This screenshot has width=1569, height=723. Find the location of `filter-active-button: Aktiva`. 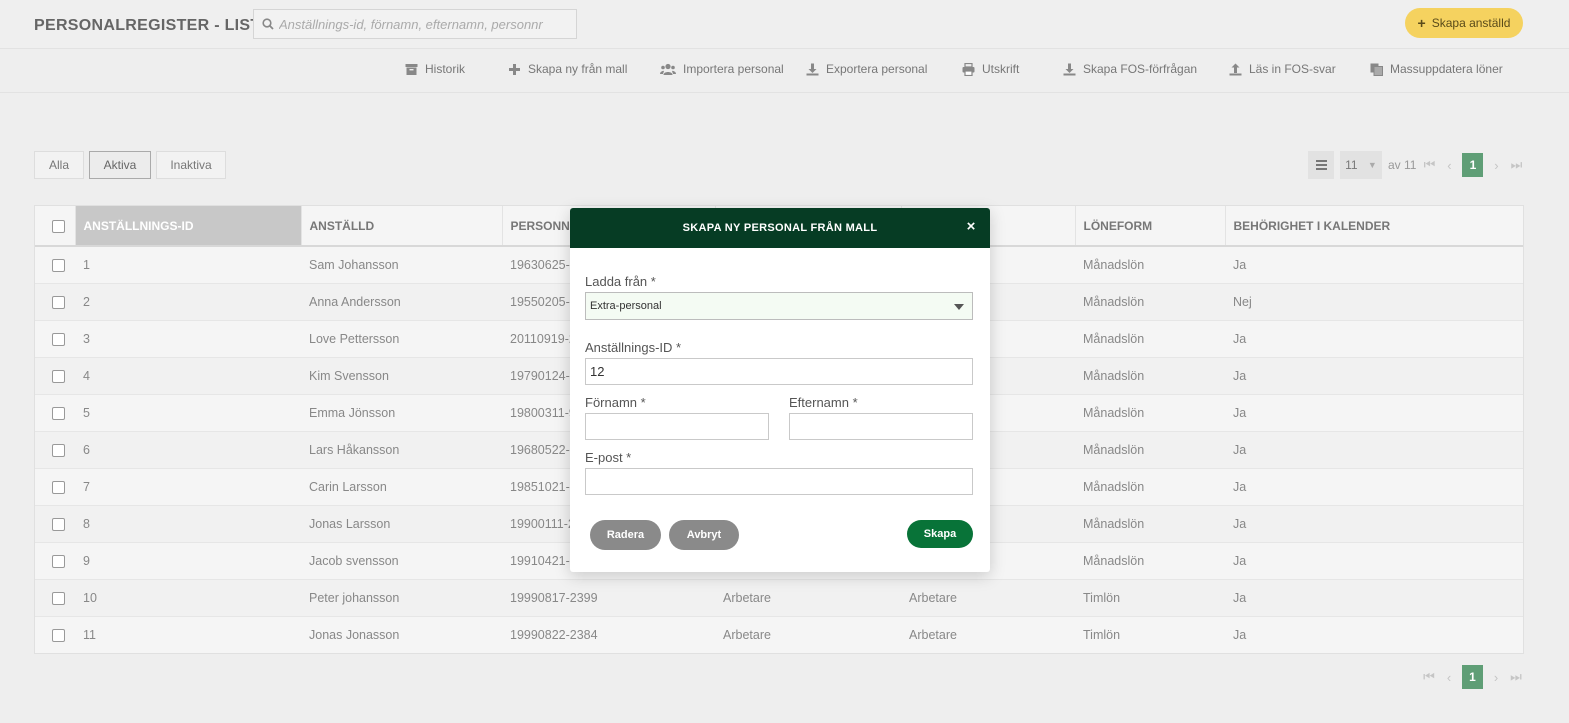

filter-active-button: Aktiva is located at coordinates (120, 165).